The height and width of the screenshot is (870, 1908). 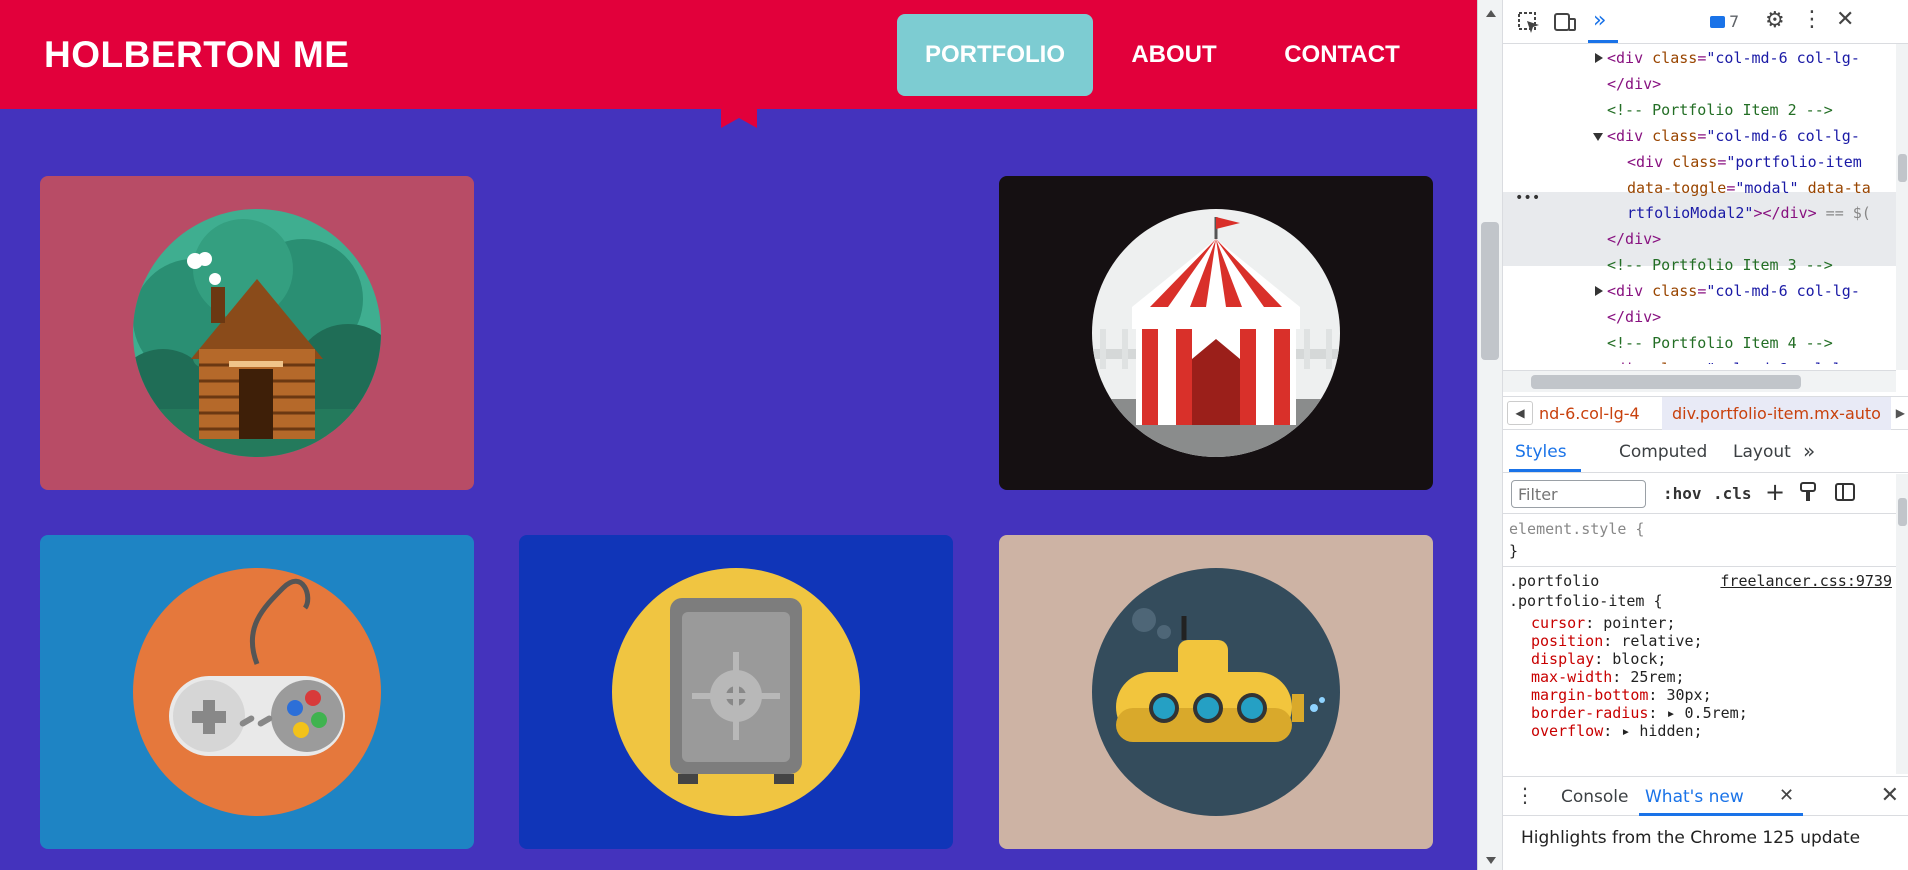 What do you see at coordinates (1598, 136) in the screenshot?
I see `expanded-triangle-icon` at bounding box center [1598, 136].